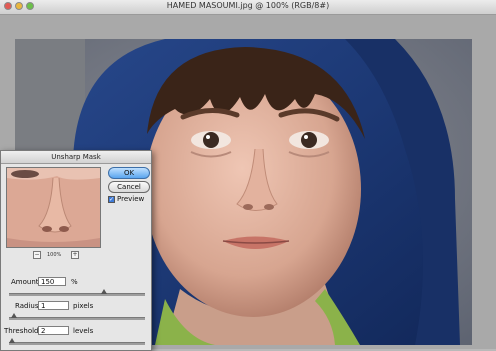 This screenshot has width=496, height=351. I want to click on preview-checkbox: ✓, so click(111, 199).